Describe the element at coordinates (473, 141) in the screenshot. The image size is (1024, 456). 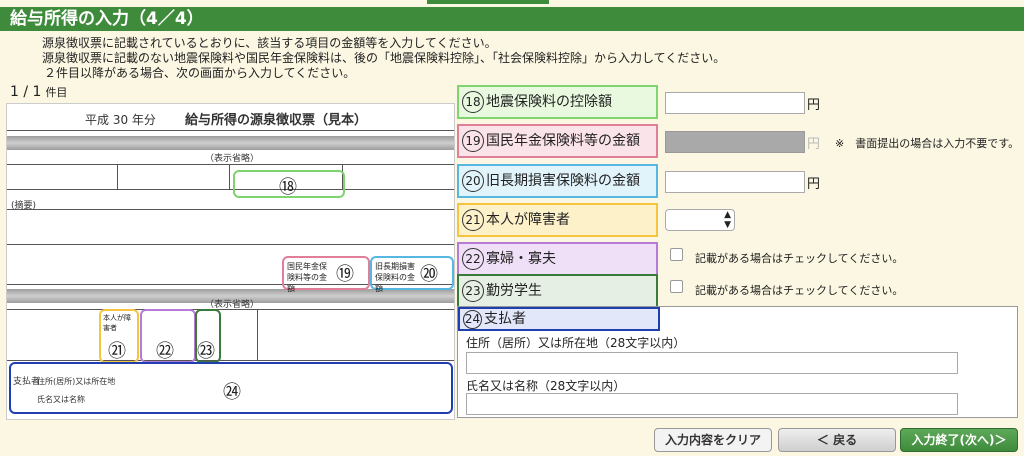
I see `num-19: 19` at that location.